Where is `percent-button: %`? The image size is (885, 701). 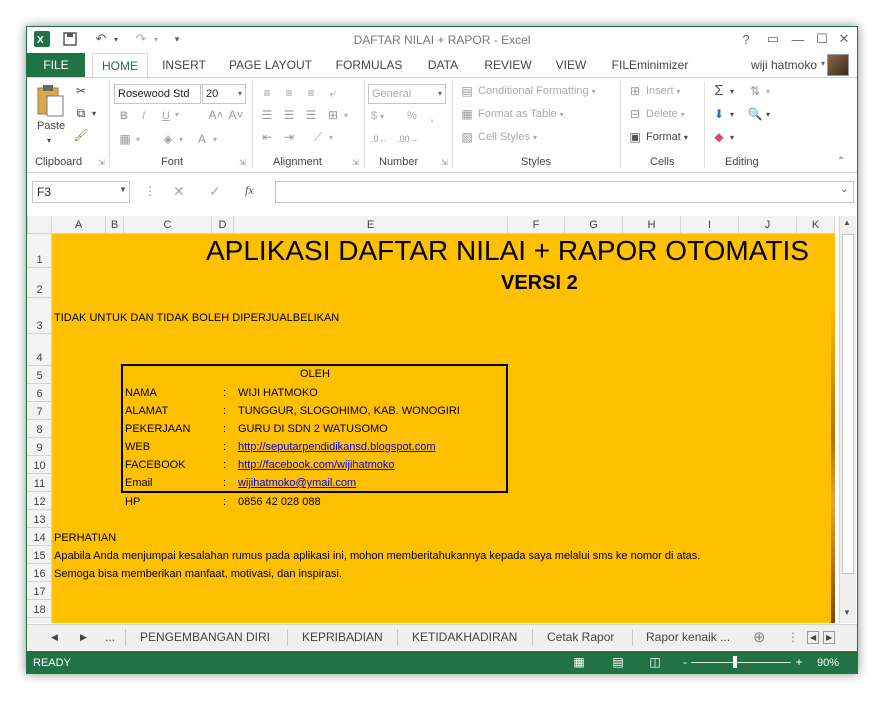 percent-button: % is located at coordinates (412, 116).